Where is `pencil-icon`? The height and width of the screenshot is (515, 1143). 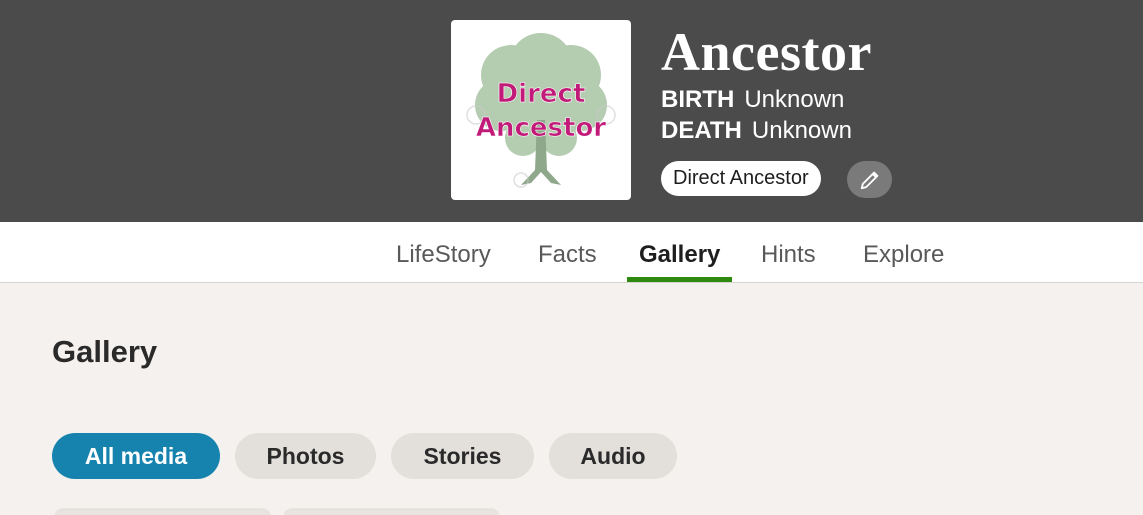 pencil-icon is located at coordinates (869, 180).